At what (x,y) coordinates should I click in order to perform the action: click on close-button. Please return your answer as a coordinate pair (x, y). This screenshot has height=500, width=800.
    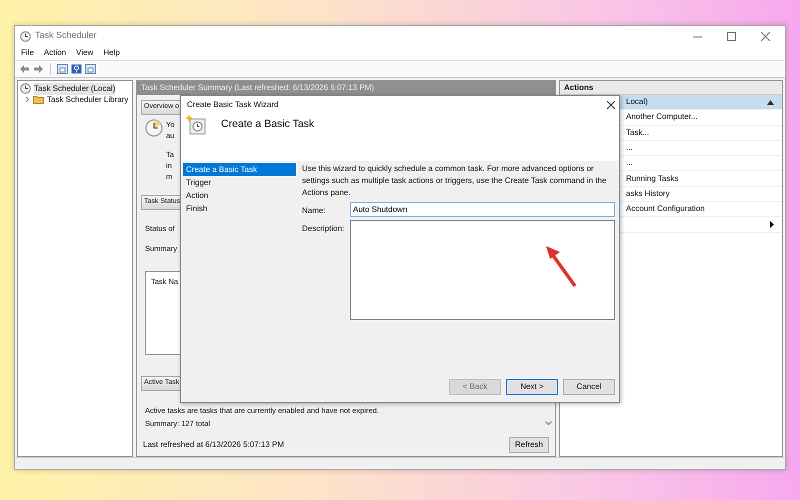
    Looking at the image, I should click on (611, 105).